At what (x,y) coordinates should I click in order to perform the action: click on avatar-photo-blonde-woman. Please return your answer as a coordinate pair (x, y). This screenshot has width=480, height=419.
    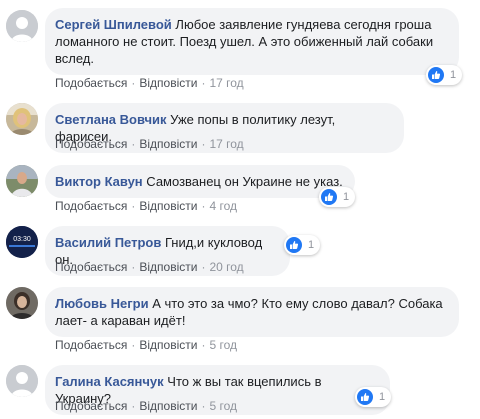
    Looking at the image, I should click on (22, 119).